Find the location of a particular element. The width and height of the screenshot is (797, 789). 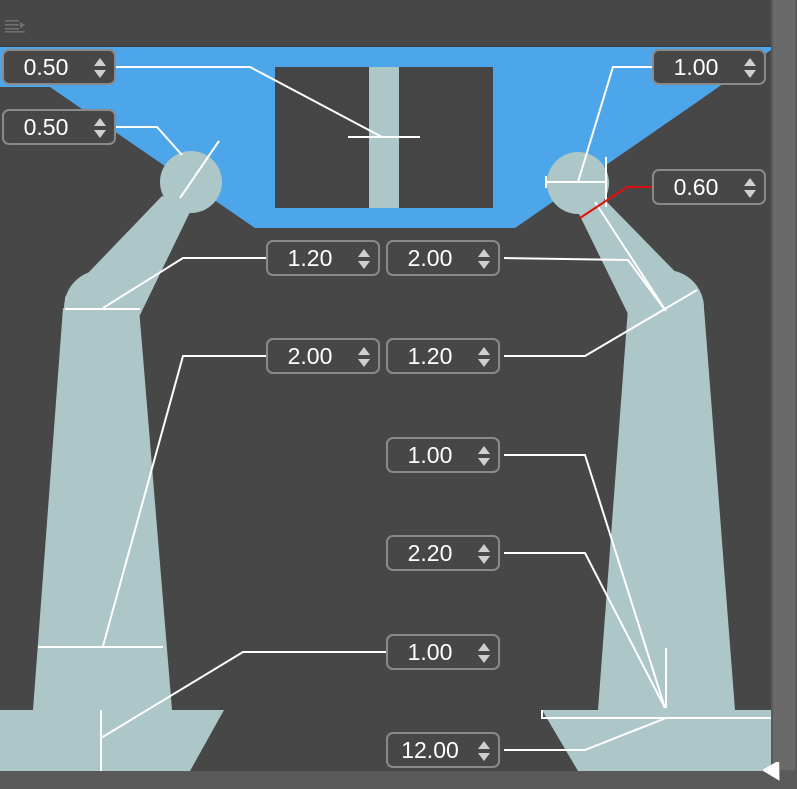

spinbox-top-left-b: 0.50 is located at coordinates (59, 127).